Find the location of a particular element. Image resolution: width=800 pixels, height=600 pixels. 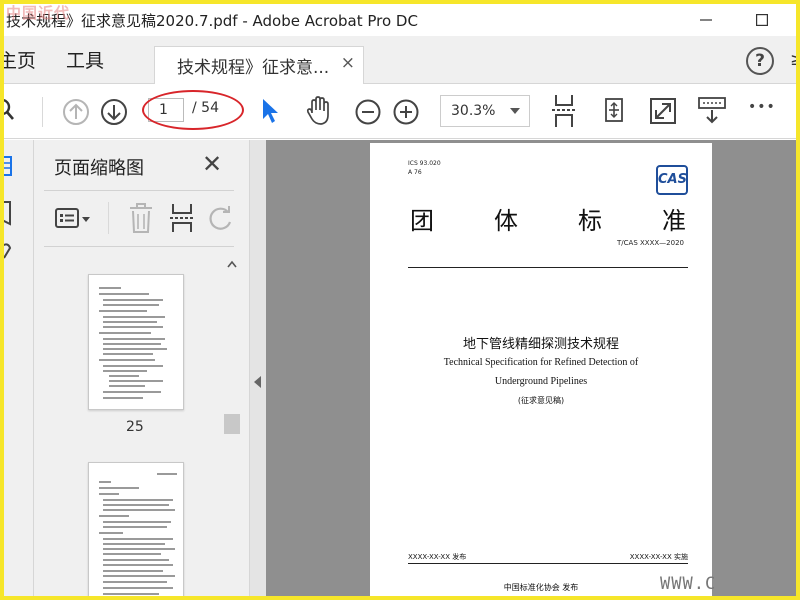

page-thumbnails-icon is located at coordinates (9, 167).